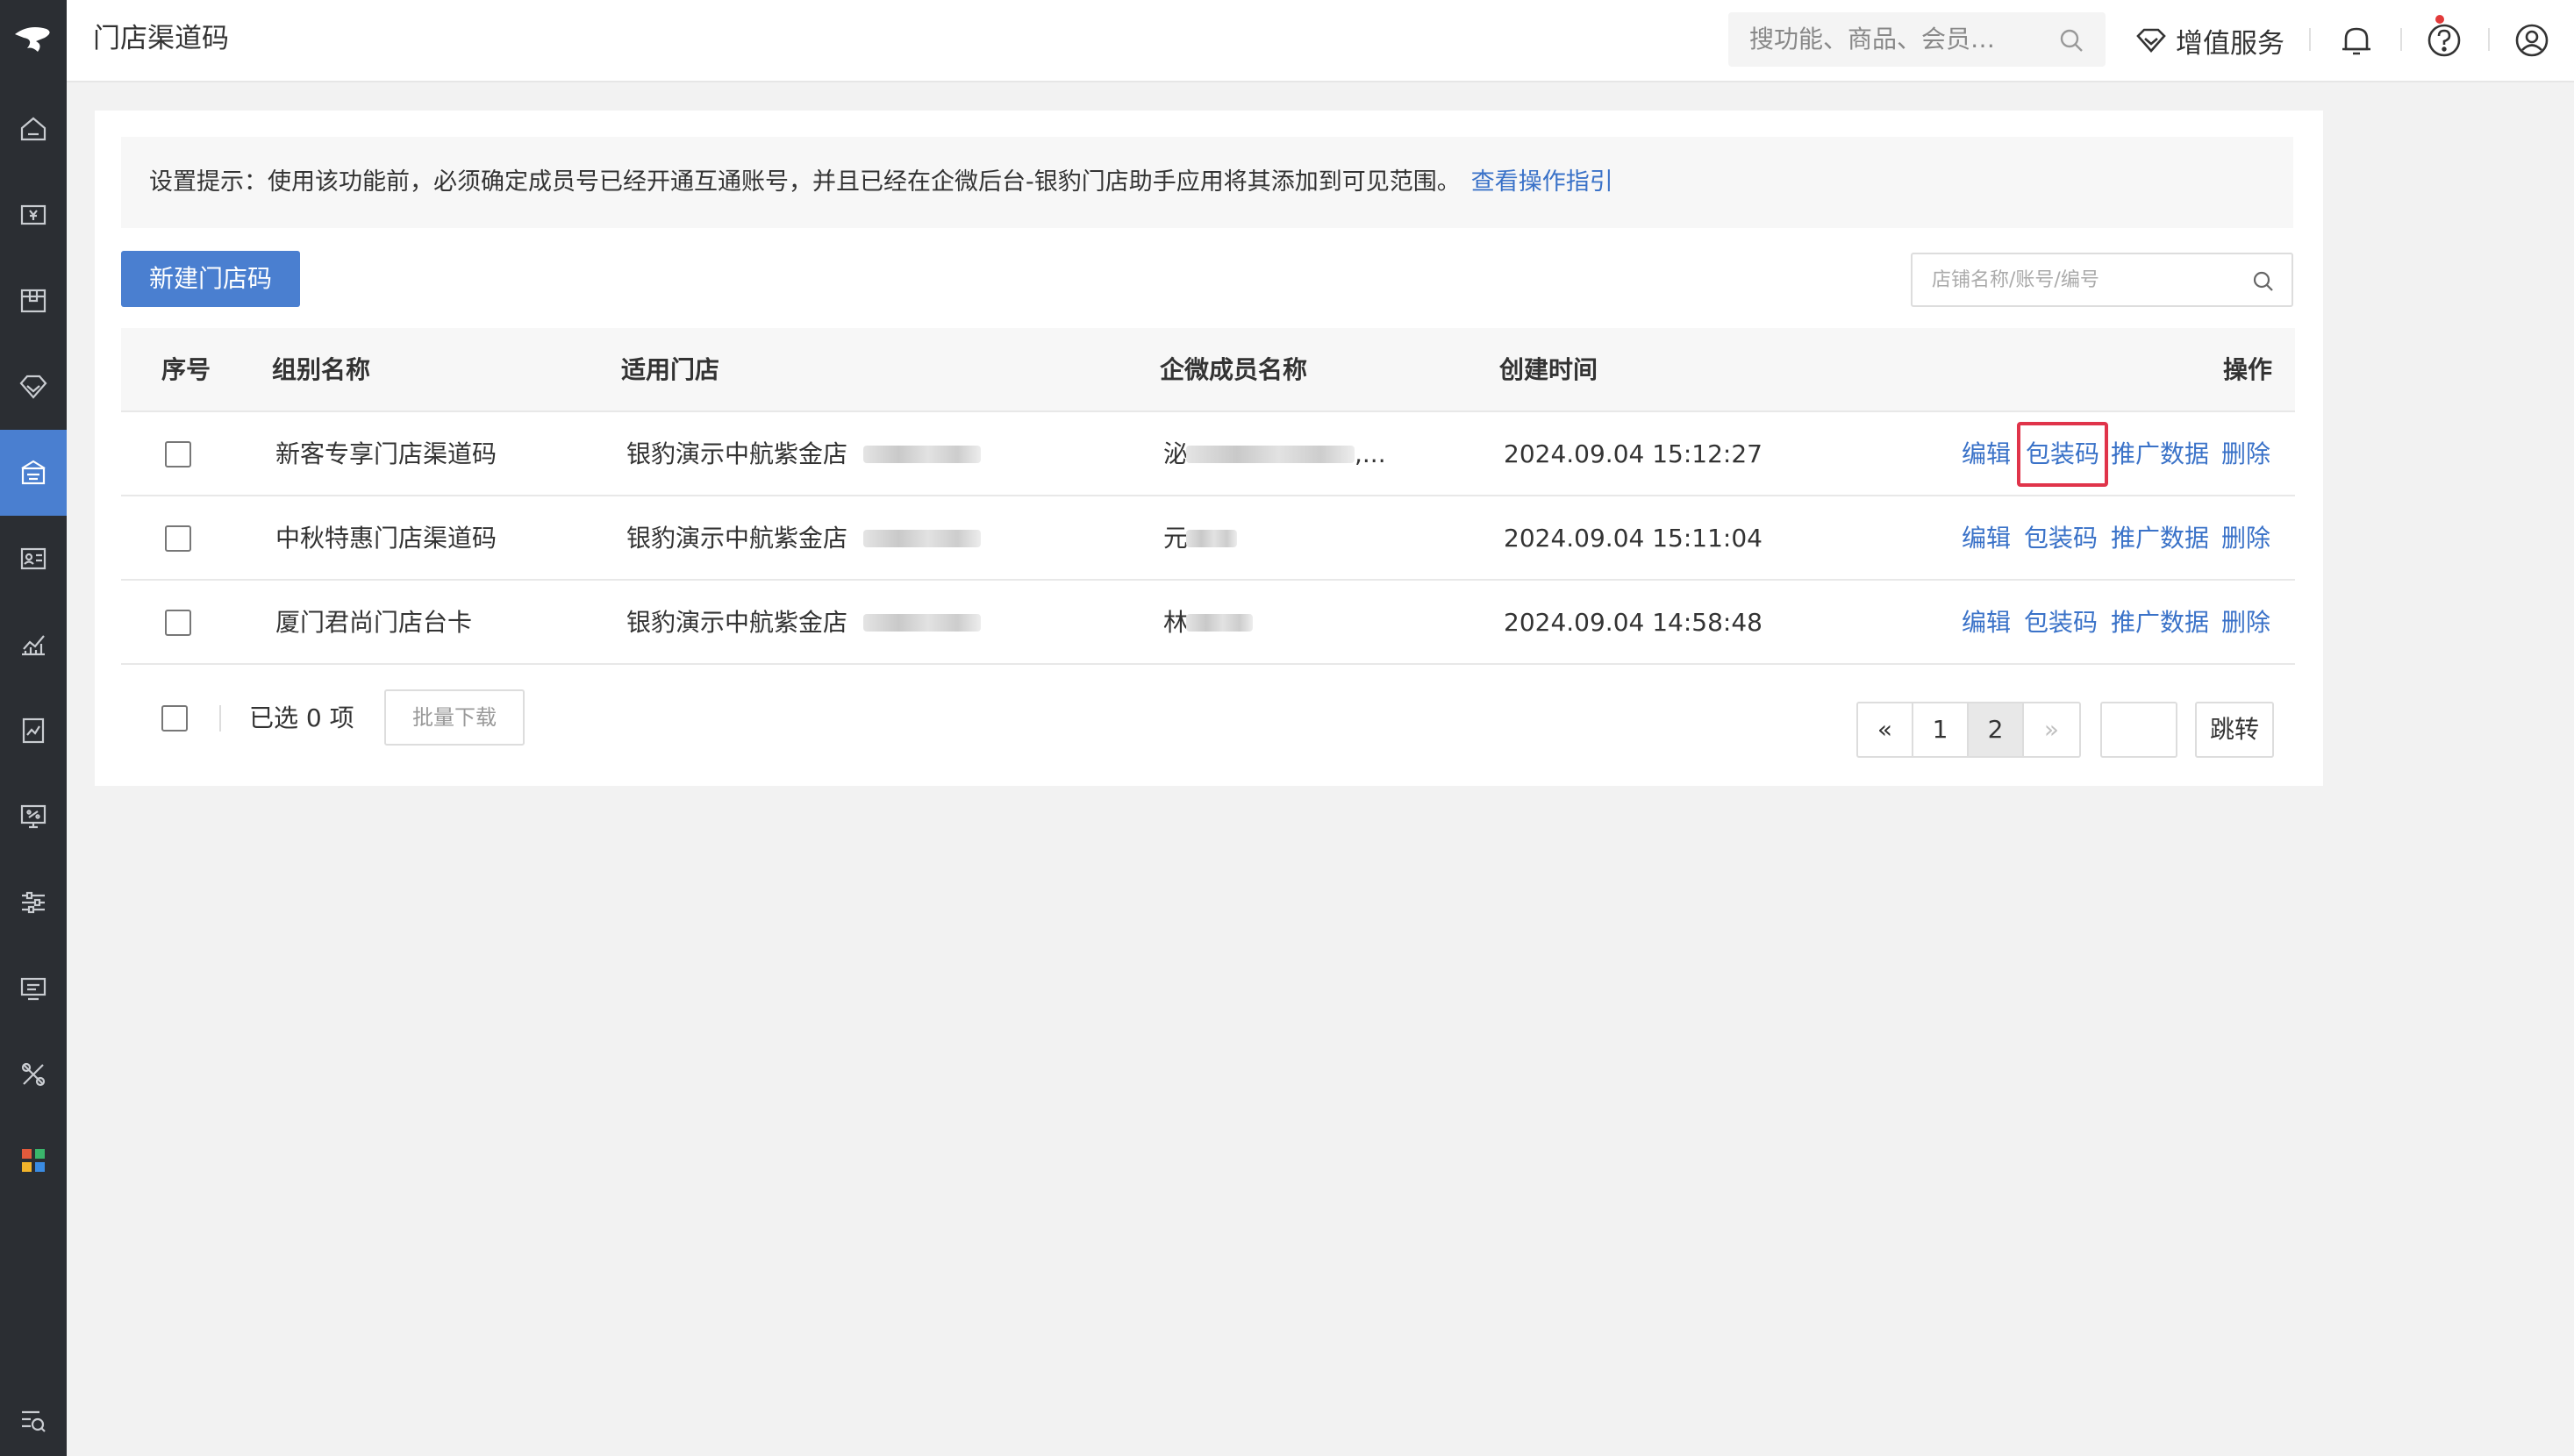 This screenshot has width=2574, height=1456. What do you see at coordinates (33, 301) in the screenshot?
I see `nav-box-icon` at bounding box center [33, 301].